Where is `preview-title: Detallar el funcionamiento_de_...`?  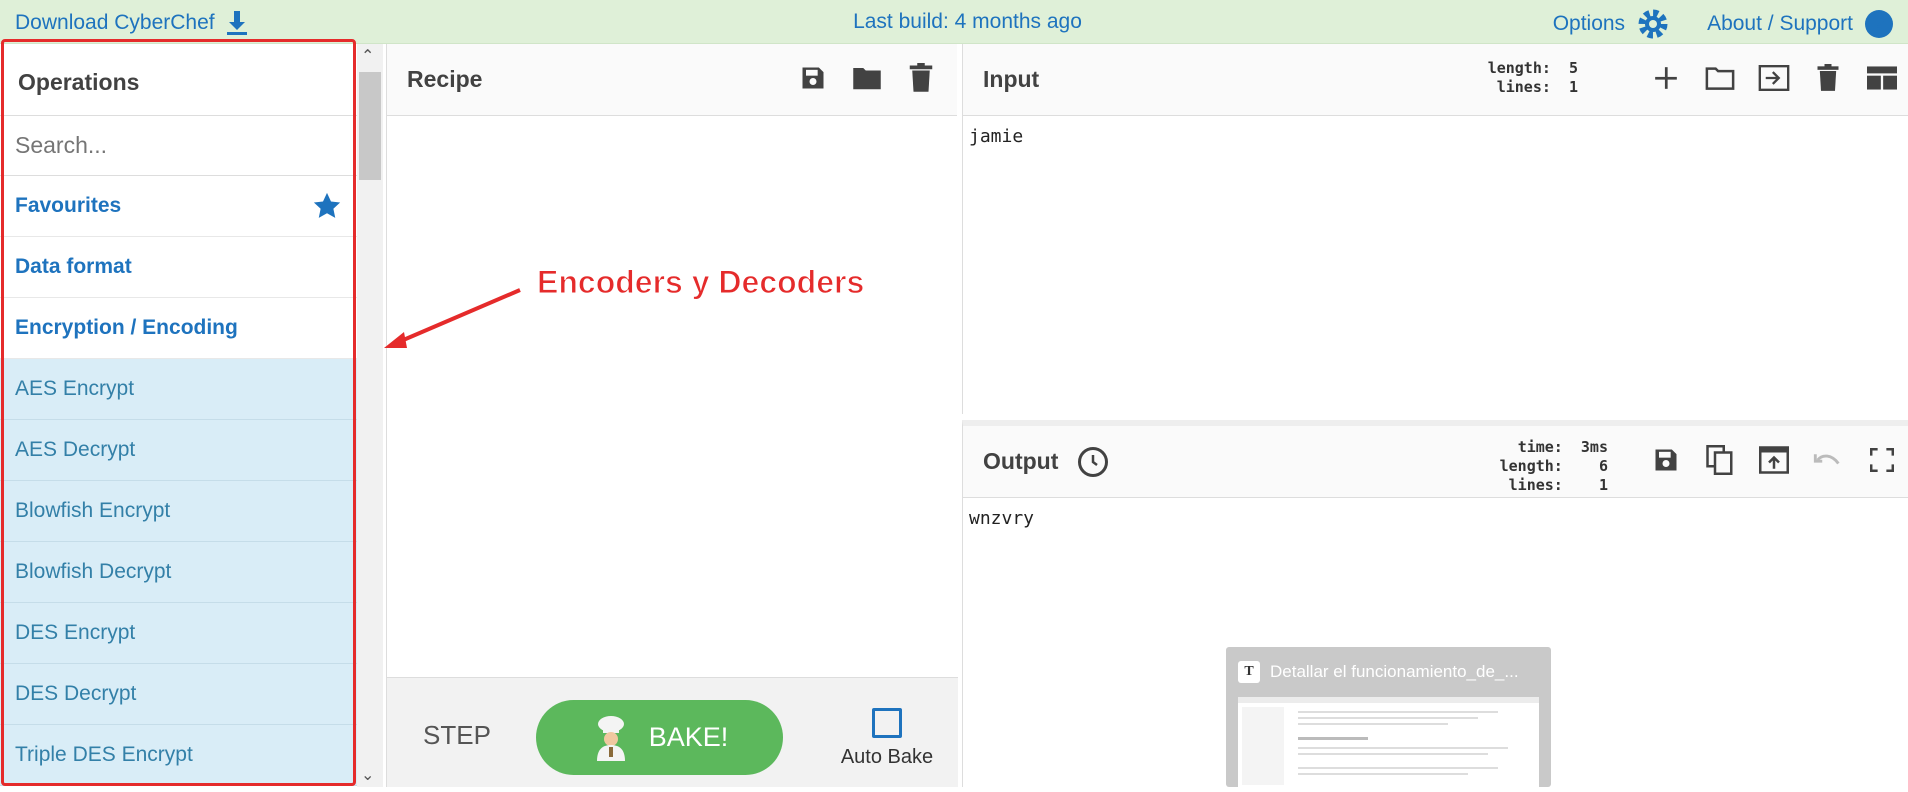
preview-title: Detallar el funcionamiento_de_... is located at coordinates (1394, 671).